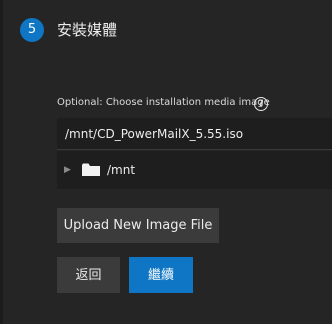  What do you see at coordinates (67, 170) in the screenshot?
I see `triangle-right-icon: ▶` at bounding box center [67, 170].